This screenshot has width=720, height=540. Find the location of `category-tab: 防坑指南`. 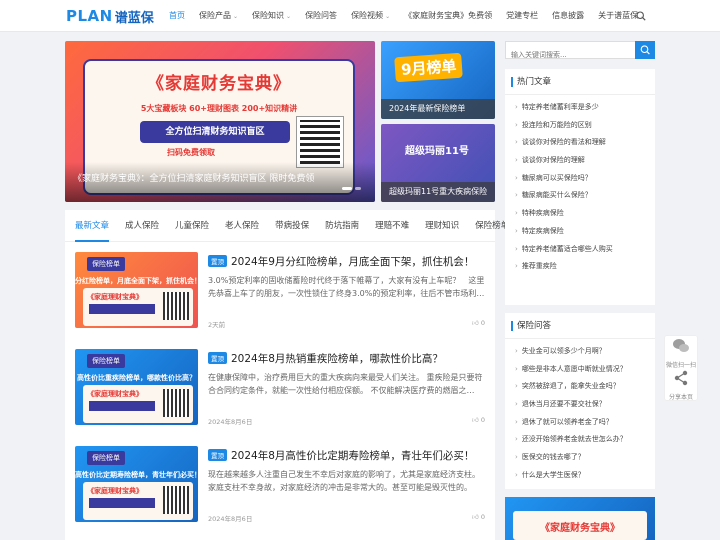

category-tab: 防坑指南 is located at coordinates (342, 226).